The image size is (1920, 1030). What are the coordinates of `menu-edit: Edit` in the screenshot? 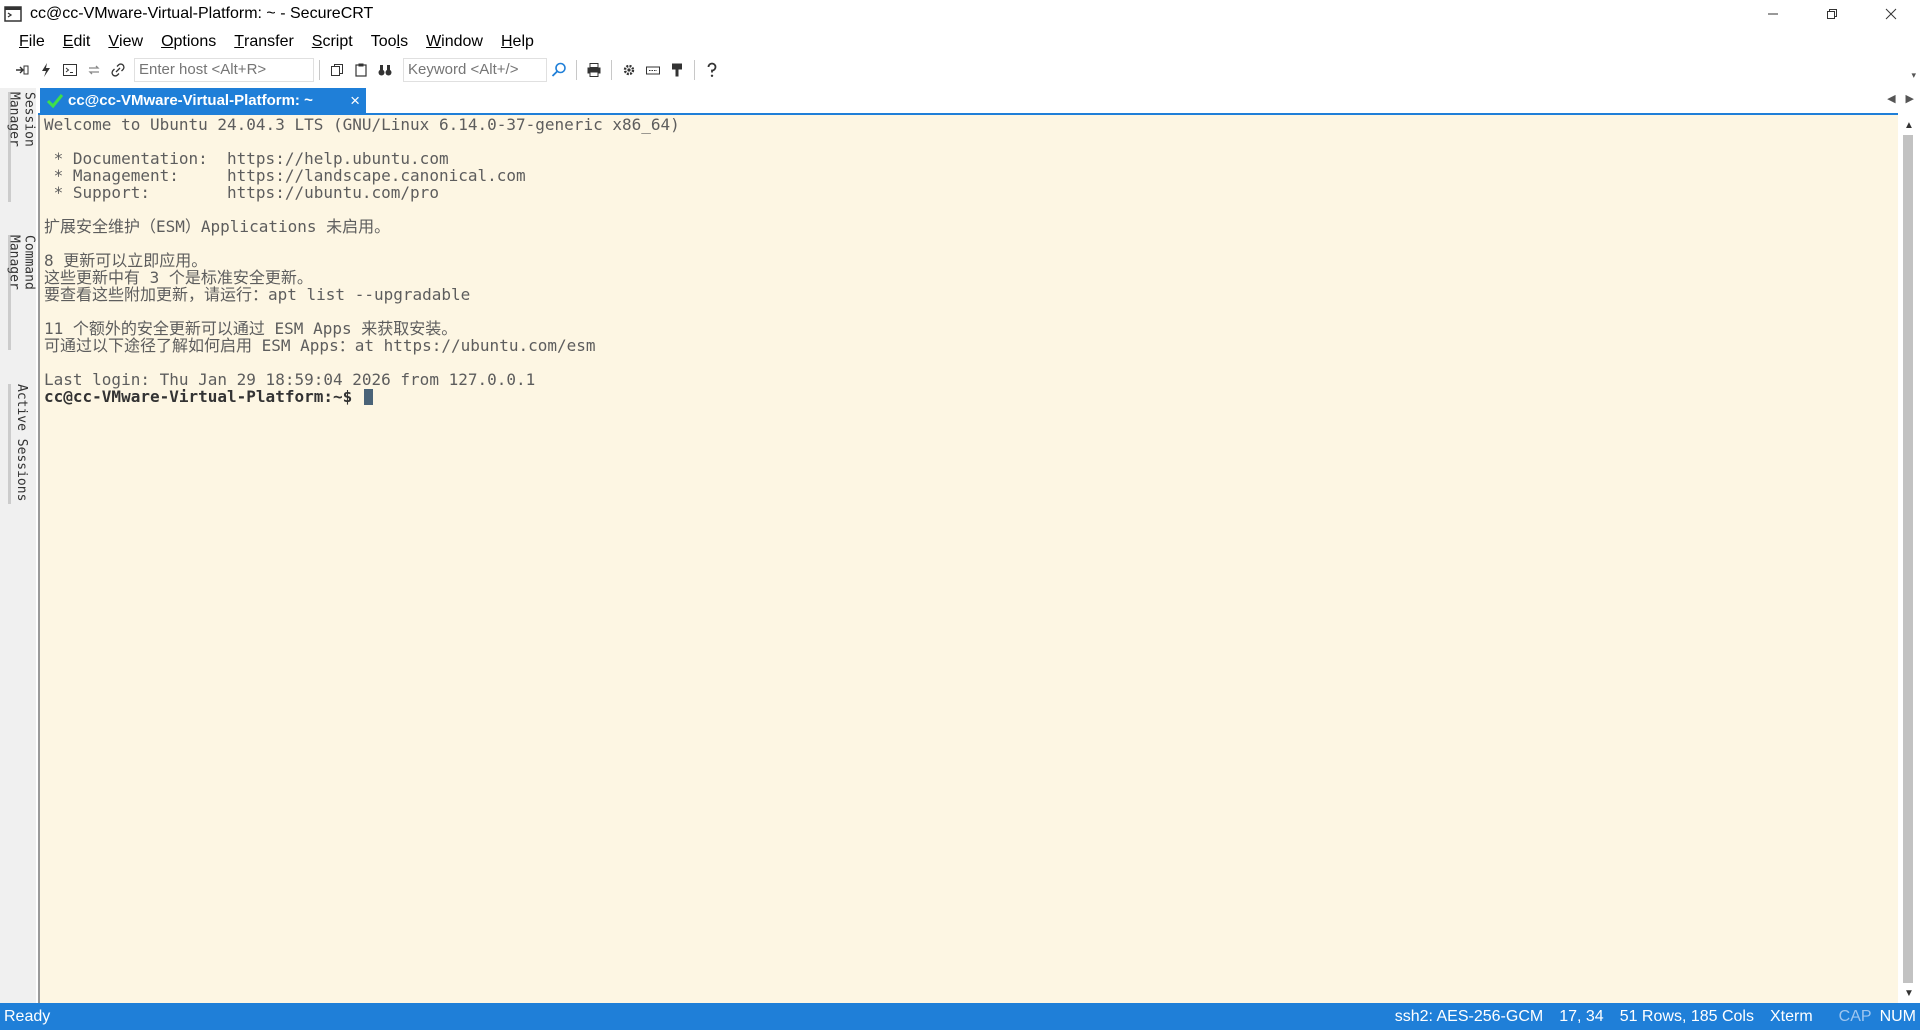 It's located at (77, 42).